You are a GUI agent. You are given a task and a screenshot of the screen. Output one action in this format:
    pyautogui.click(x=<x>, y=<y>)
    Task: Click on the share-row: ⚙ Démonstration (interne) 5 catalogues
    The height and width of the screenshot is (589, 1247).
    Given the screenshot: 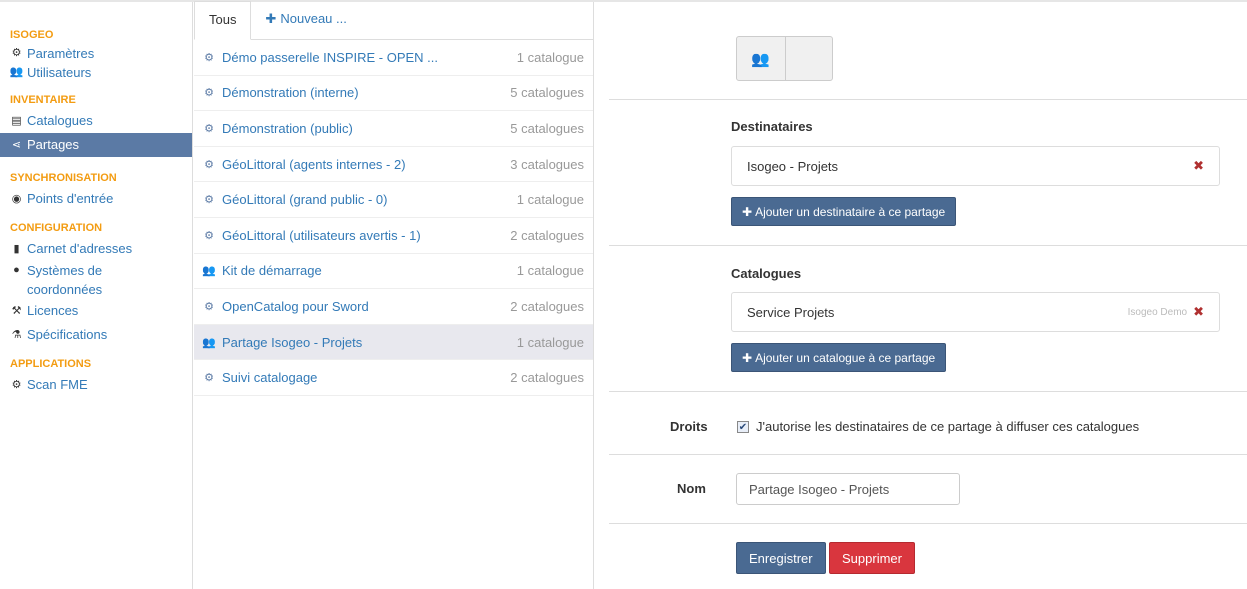 What is the action you would take?
    pyautogui.click(x=393, y=94)
    